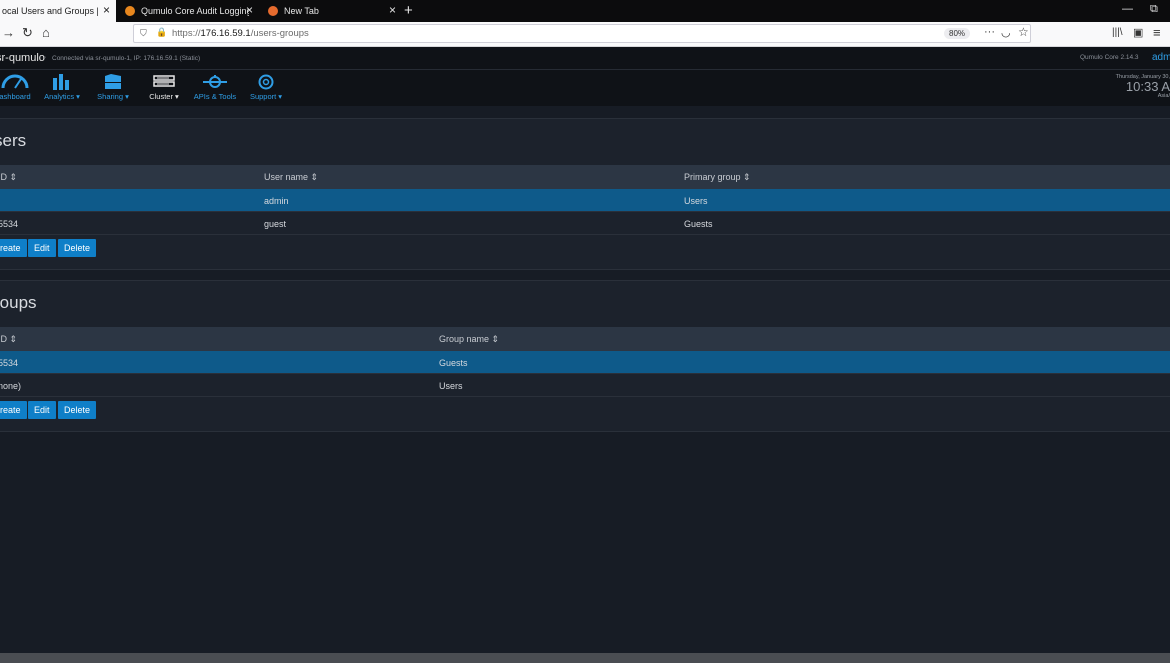 This screenshot has width=1170, height=663. What do you see at coordinates (143, 33) in the screenshot?
I see `shield-icon: ⛉` at bounding box center [143, 33].